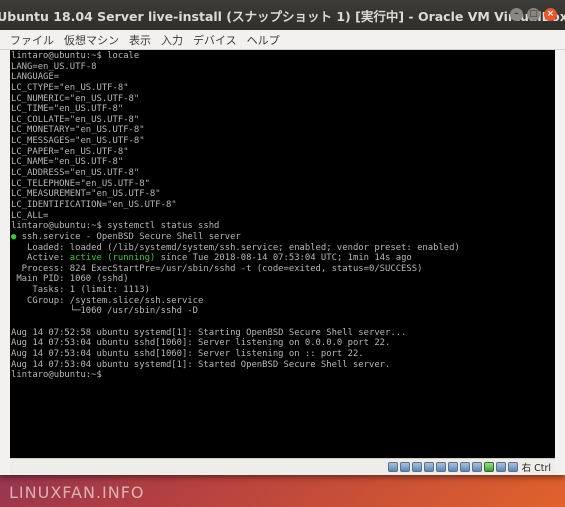 The width and height of the screenshot is (565, 507). Describe the element at coordinates (282, 40) in the screenshot. I see `menu-bar: ファイル 仮想マシン 表示 入力 デバイス ヘルプ` at that location.